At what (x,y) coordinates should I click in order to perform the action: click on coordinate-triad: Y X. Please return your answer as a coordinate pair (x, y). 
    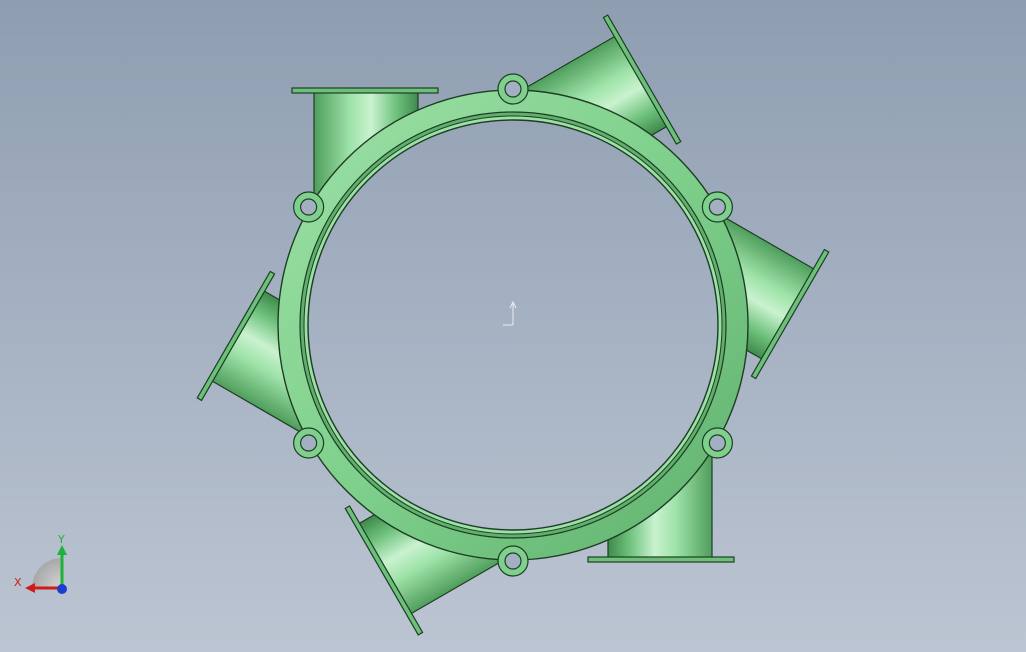
    Looking at the image, I should click on (40, 563).